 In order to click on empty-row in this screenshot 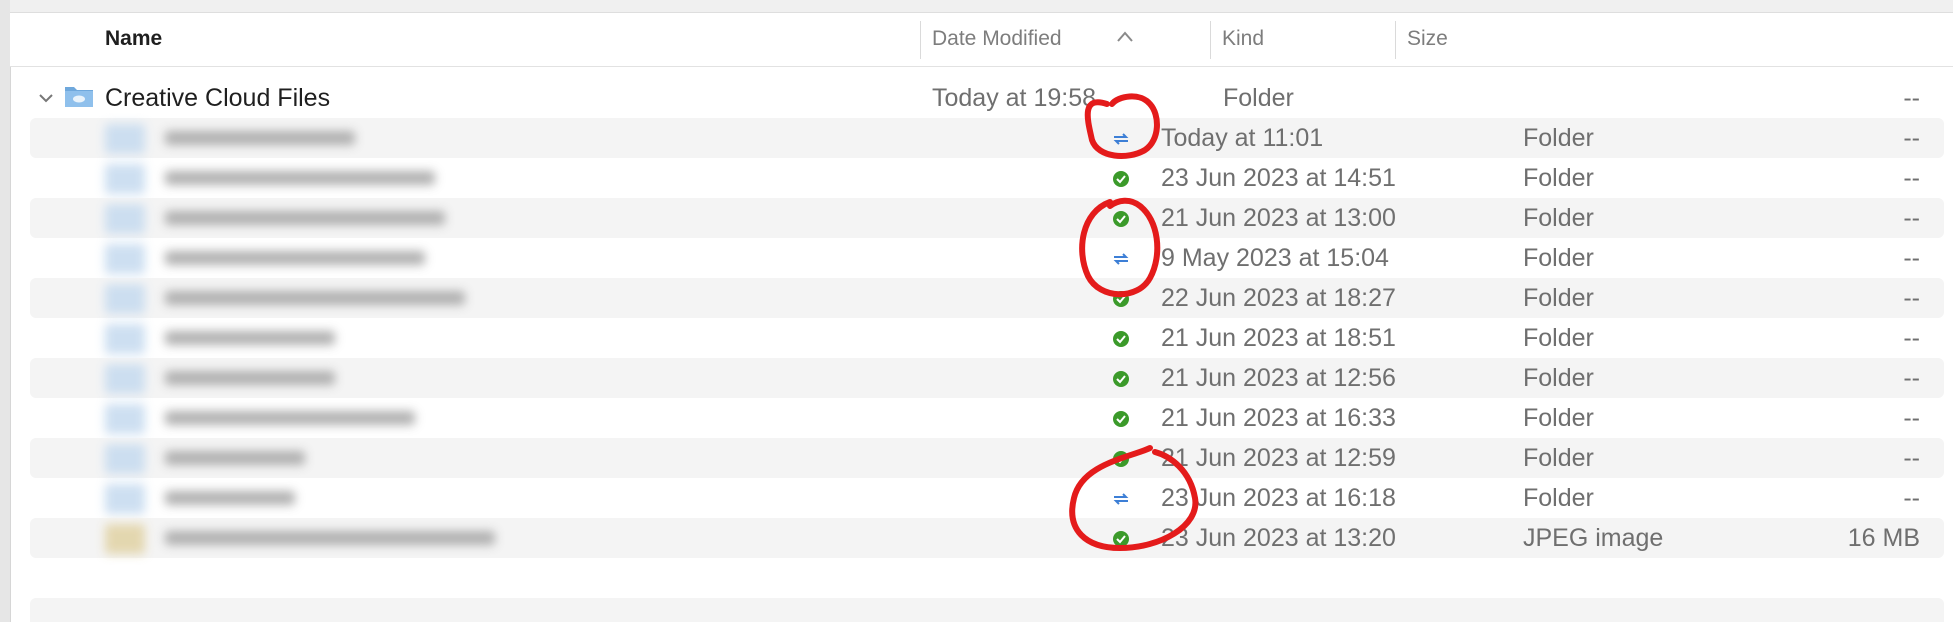, I will do `click(987, 610)`.